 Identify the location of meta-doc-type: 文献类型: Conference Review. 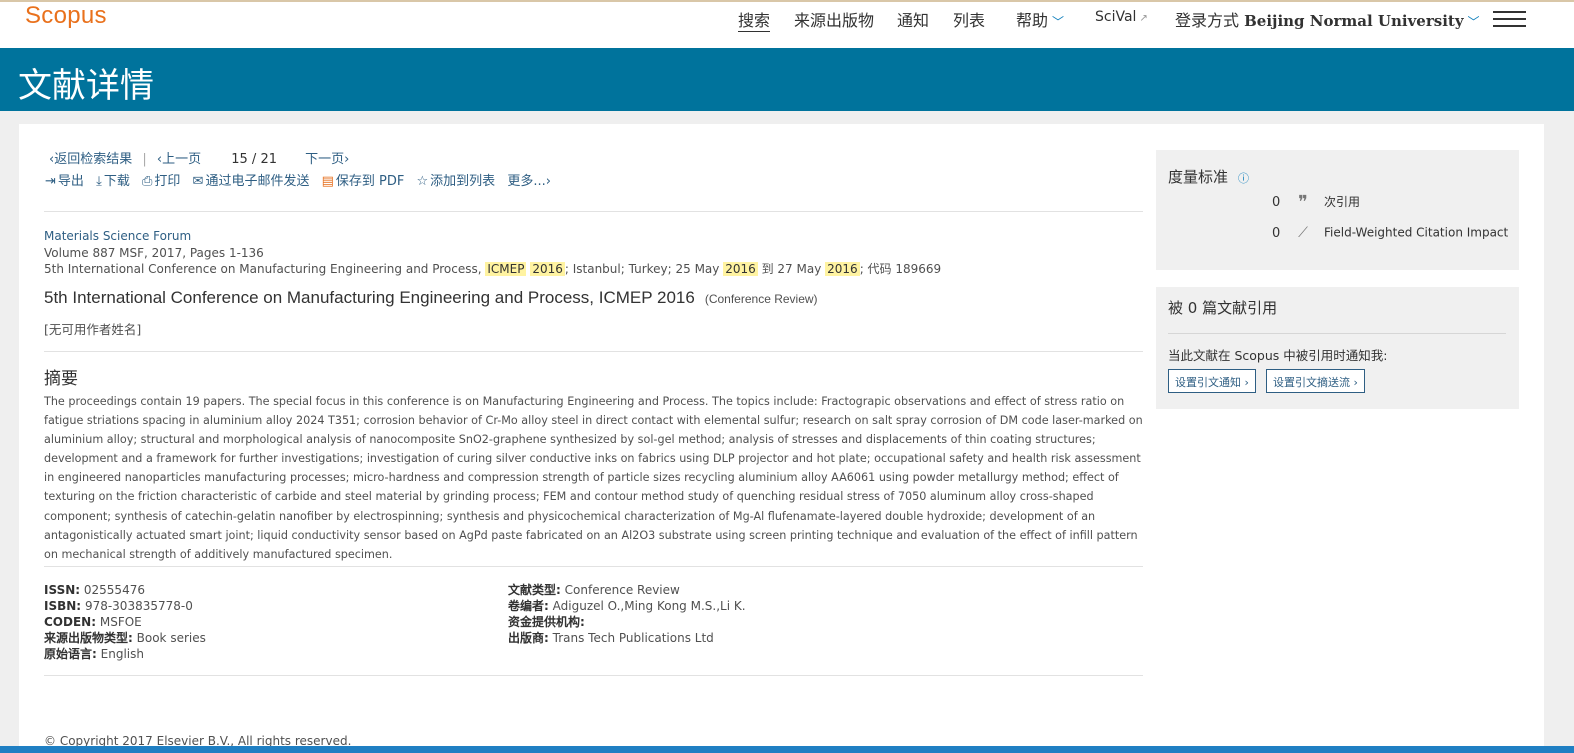
(627, 590).